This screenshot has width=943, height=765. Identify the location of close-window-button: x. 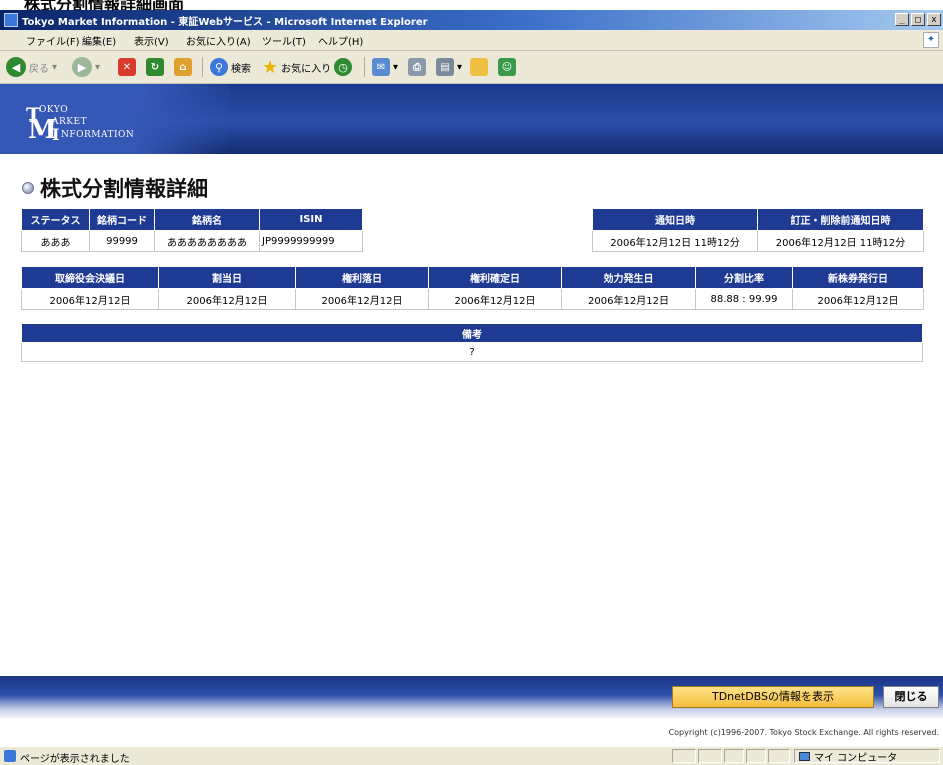
(934, 19).